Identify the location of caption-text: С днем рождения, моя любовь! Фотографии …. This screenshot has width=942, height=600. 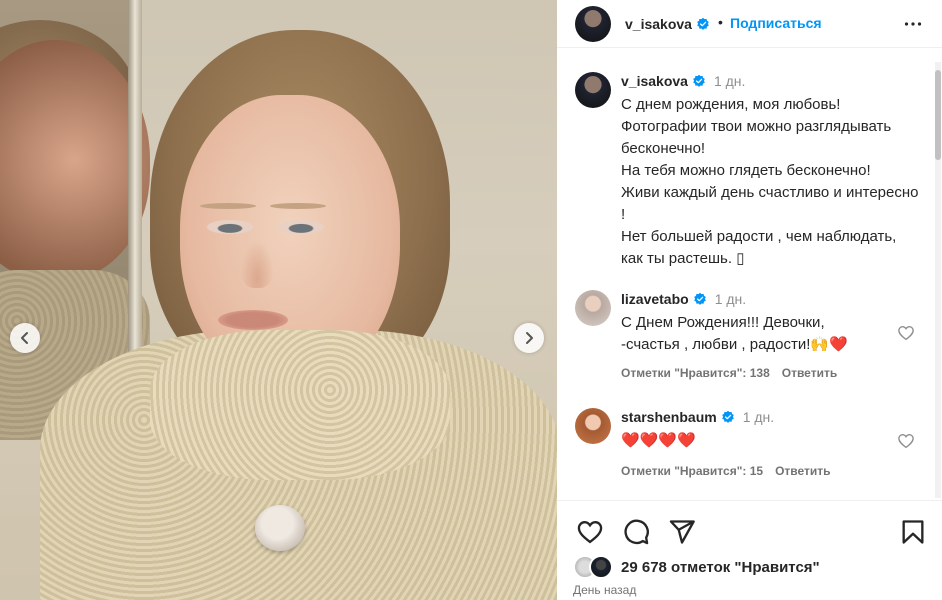
(770, 181).